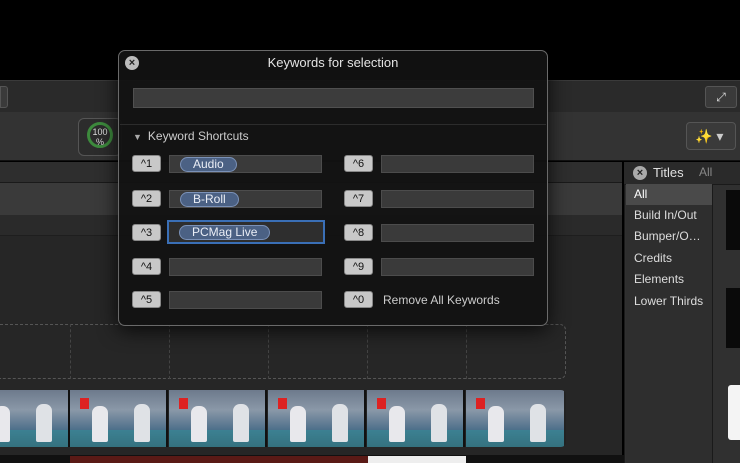  I want to click on titles-category-all: All, so click(669, 194).